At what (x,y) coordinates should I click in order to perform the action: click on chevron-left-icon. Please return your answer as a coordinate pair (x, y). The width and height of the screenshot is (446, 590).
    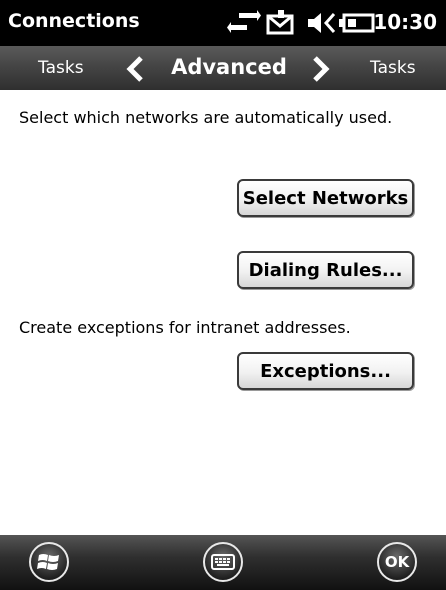
    Looking at the image, I should click on (135, 71).